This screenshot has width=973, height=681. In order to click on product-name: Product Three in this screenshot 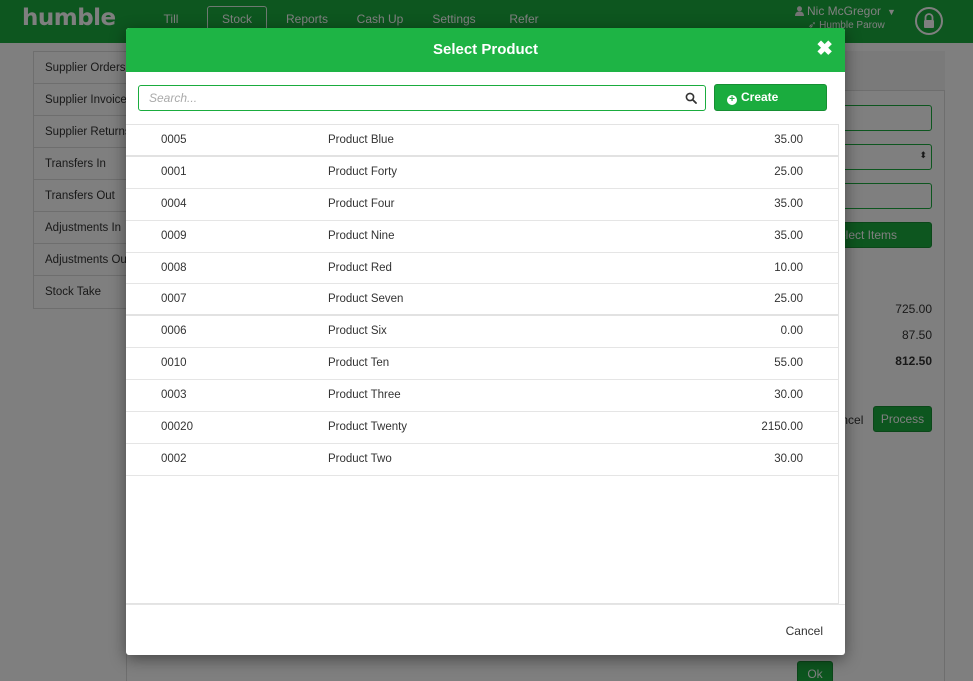, I will do `click(364, 395)`.